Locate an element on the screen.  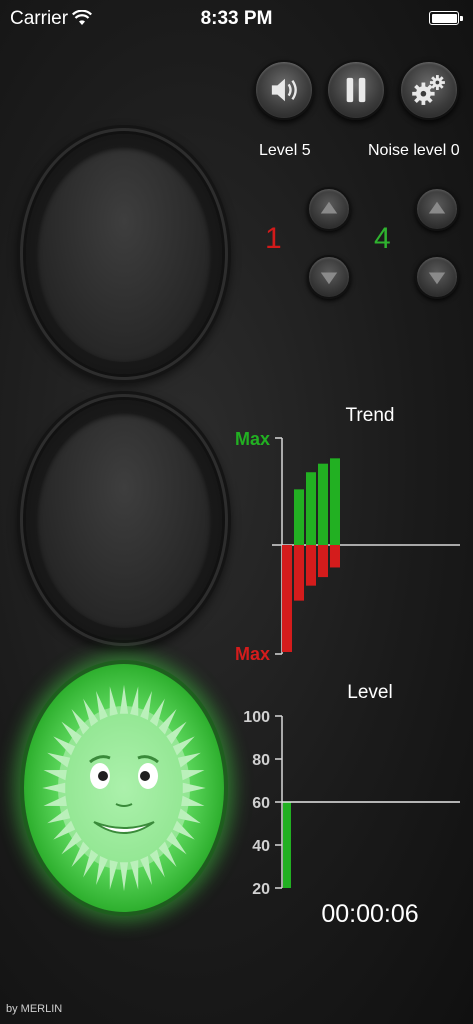
pause-button is located at coordinates (356, 90).